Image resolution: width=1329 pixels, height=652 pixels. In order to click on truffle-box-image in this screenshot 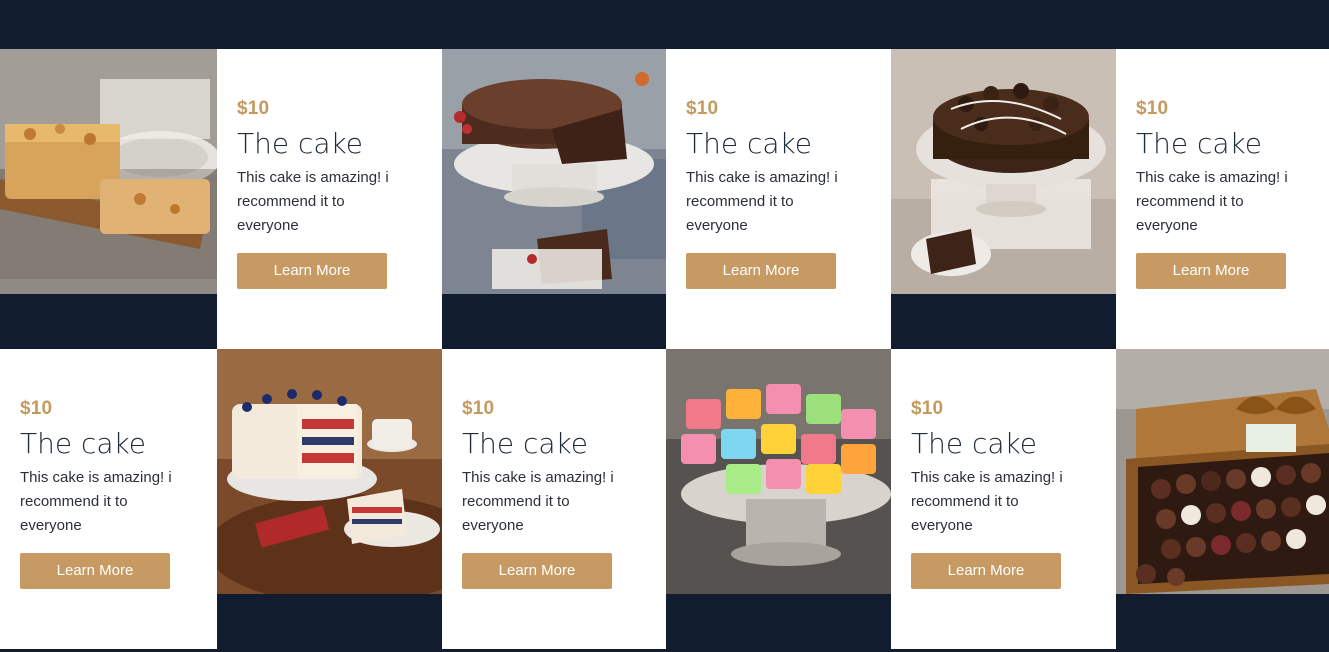, I will do `click(1222, 471)`.